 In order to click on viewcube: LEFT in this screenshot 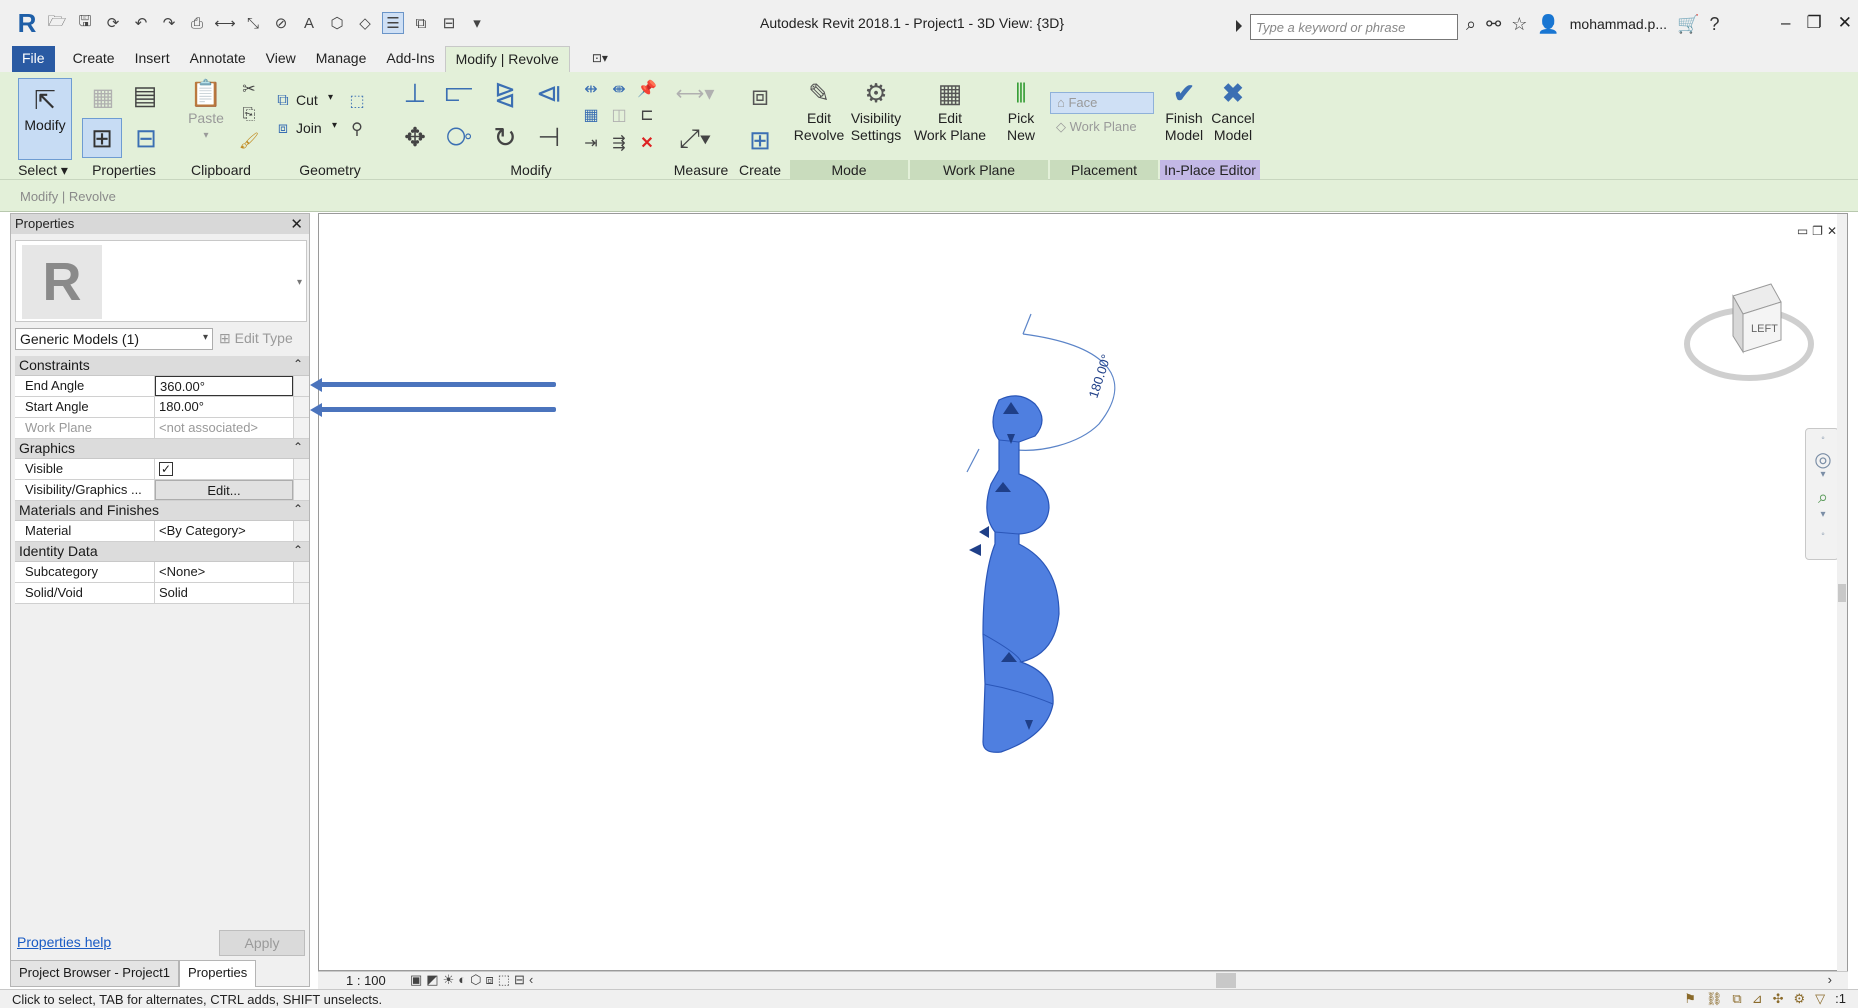, I will do `click(1749, 332)`.